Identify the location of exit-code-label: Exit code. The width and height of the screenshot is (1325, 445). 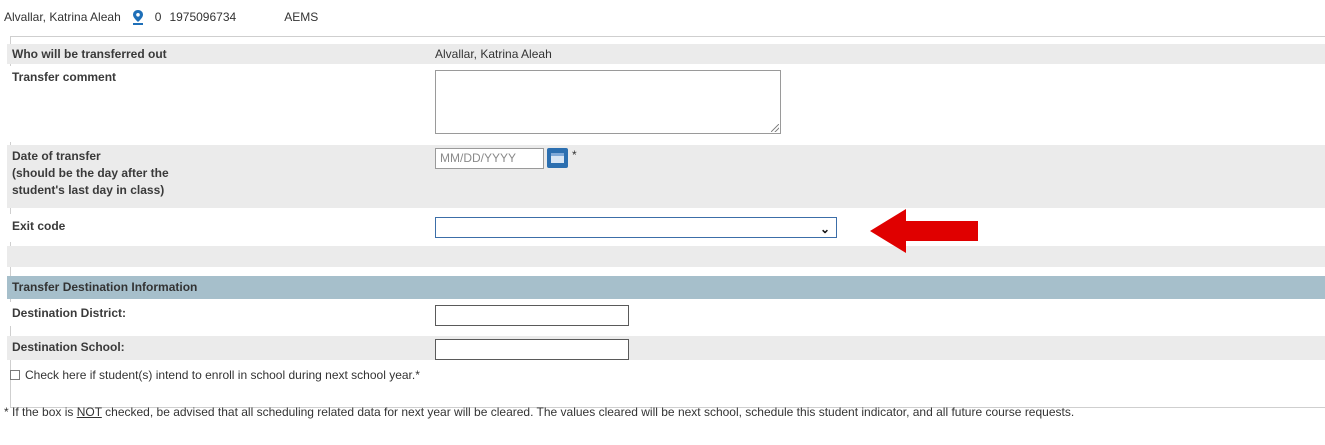
(39, 226).